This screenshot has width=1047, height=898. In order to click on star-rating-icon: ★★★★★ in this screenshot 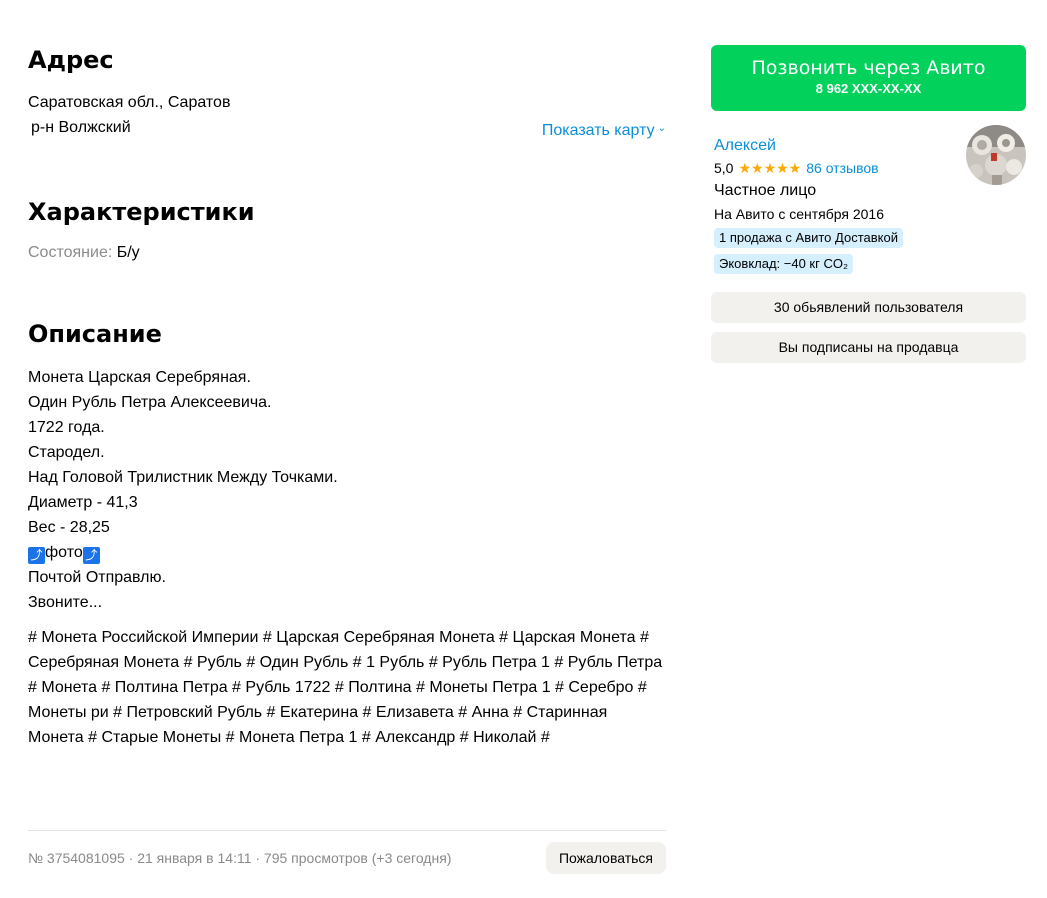, I will do `click(770, 168)`.